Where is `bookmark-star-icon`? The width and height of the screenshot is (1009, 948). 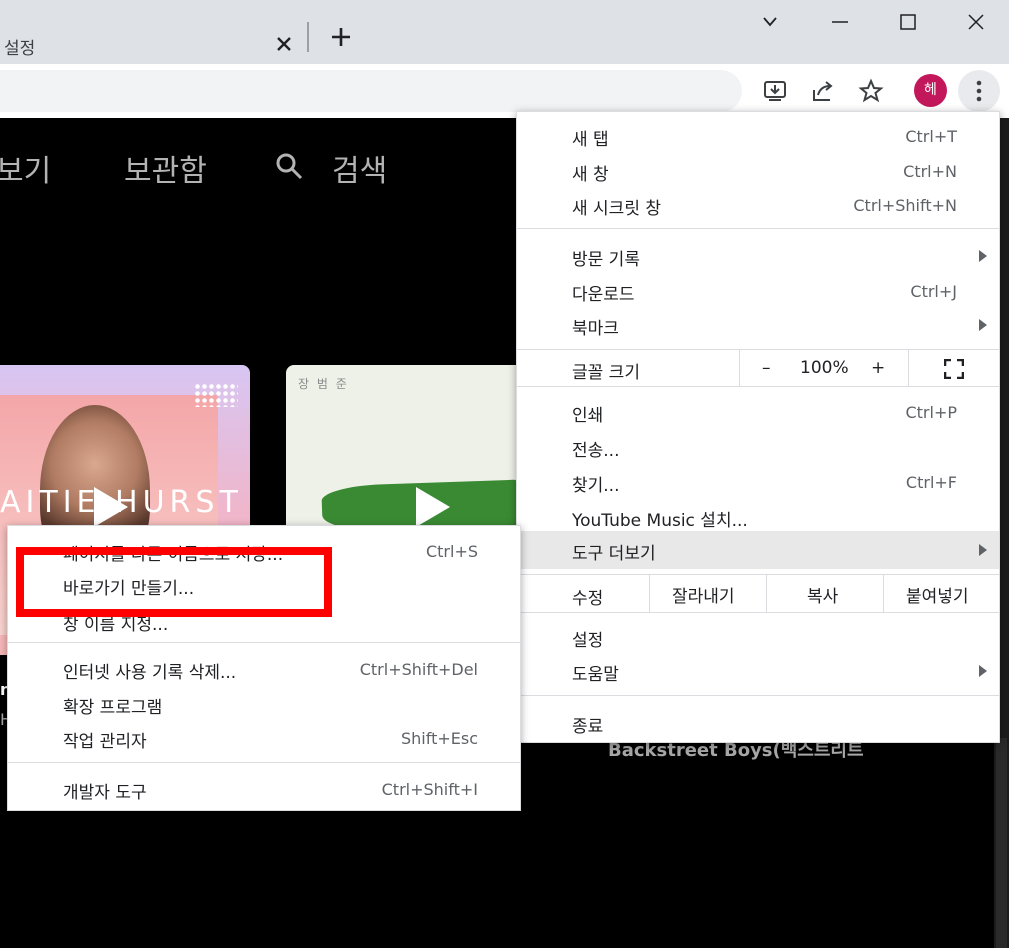 bookmark-star-icon is located at coordinates (871, 91).